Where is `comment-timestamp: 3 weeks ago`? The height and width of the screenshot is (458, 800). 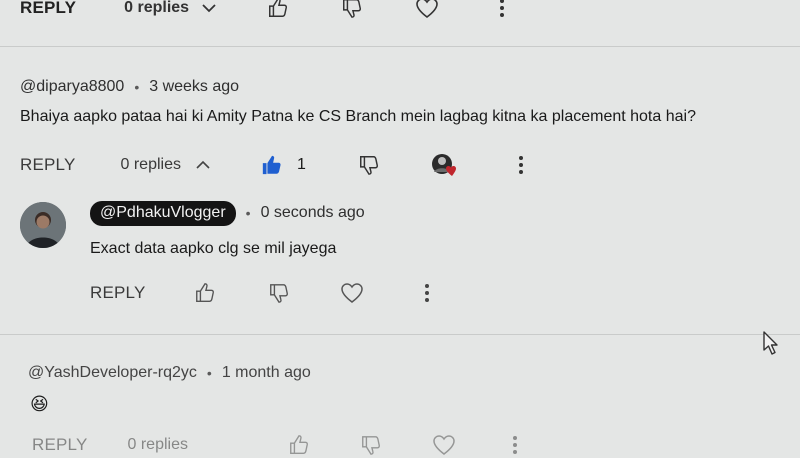 comment-timestamp: 3 weeks ago is located at coordinates (194, 87).